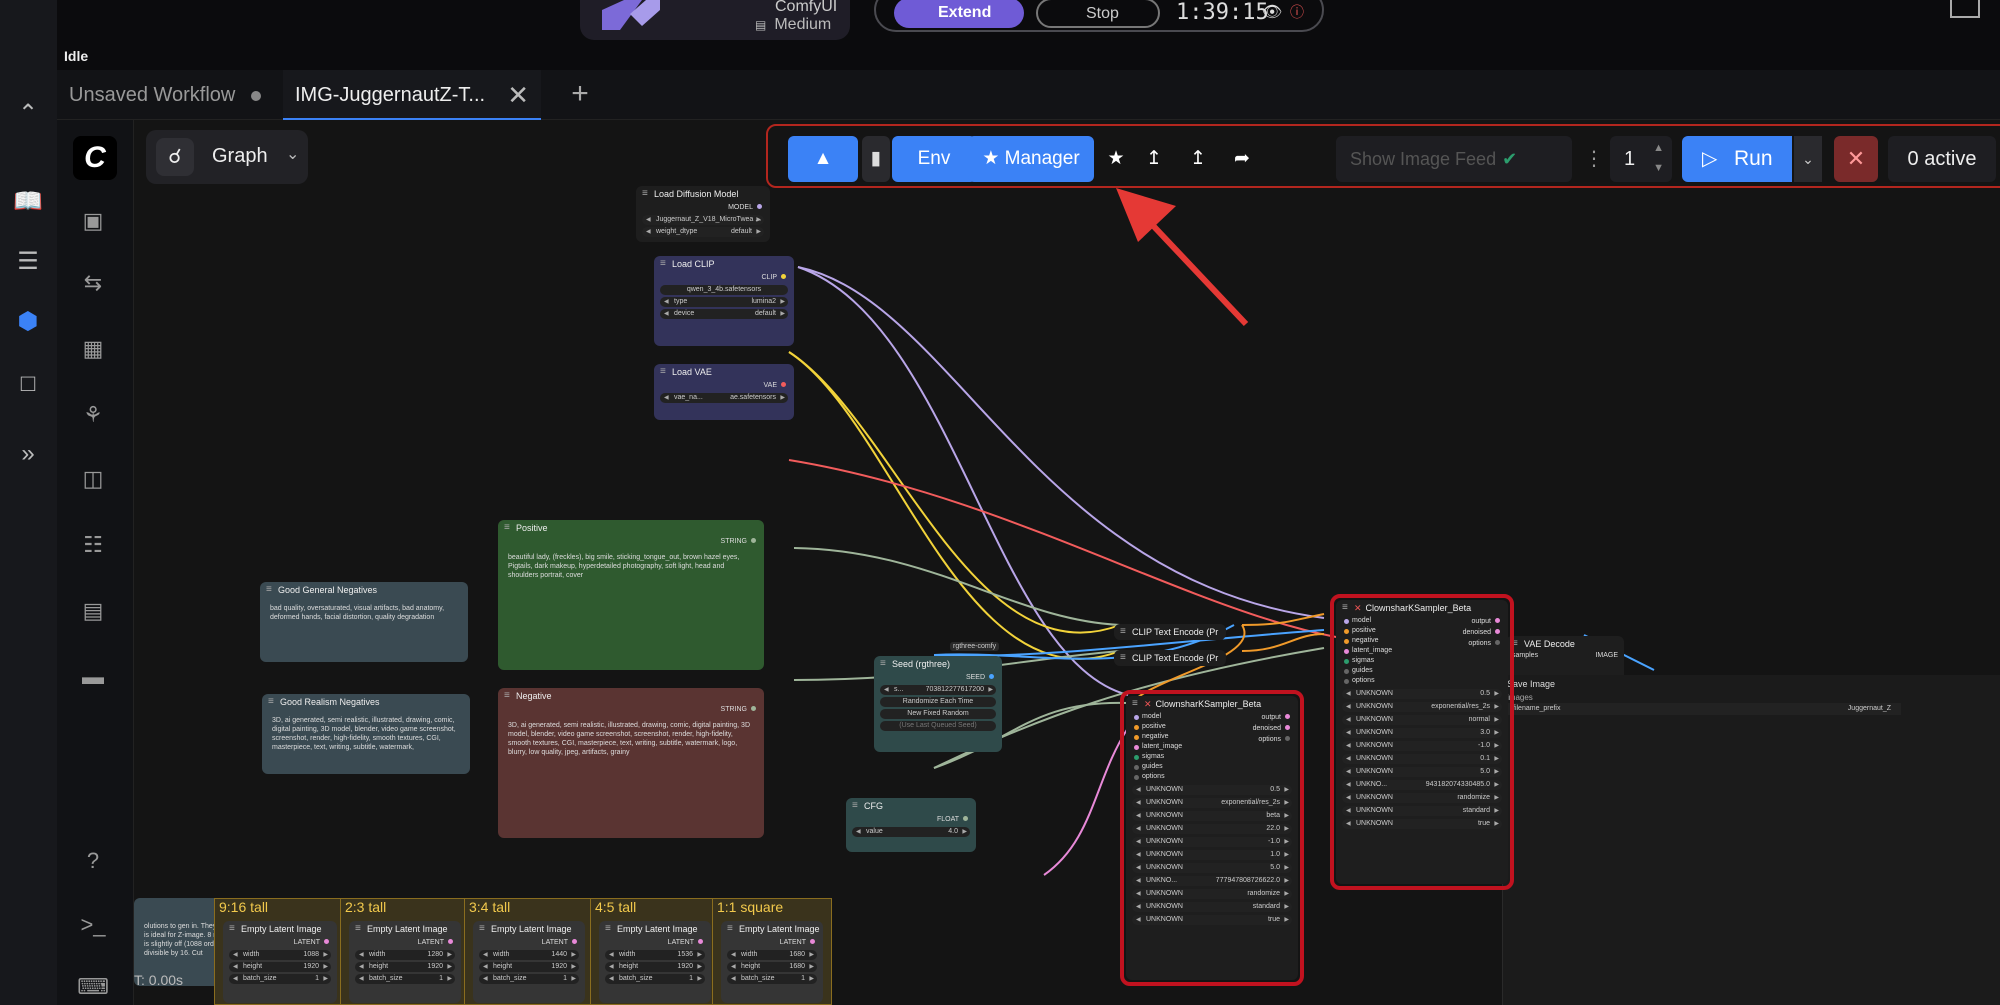  I want to click on clip-text-encode-negative: CLIP Text Encode (Pr, so click(1170, 658).